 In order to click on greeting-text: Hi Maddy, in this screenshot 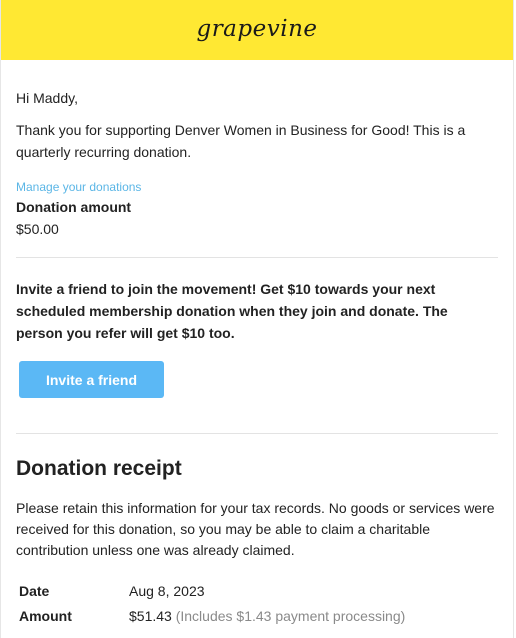, I will do `click(47, 98)`.